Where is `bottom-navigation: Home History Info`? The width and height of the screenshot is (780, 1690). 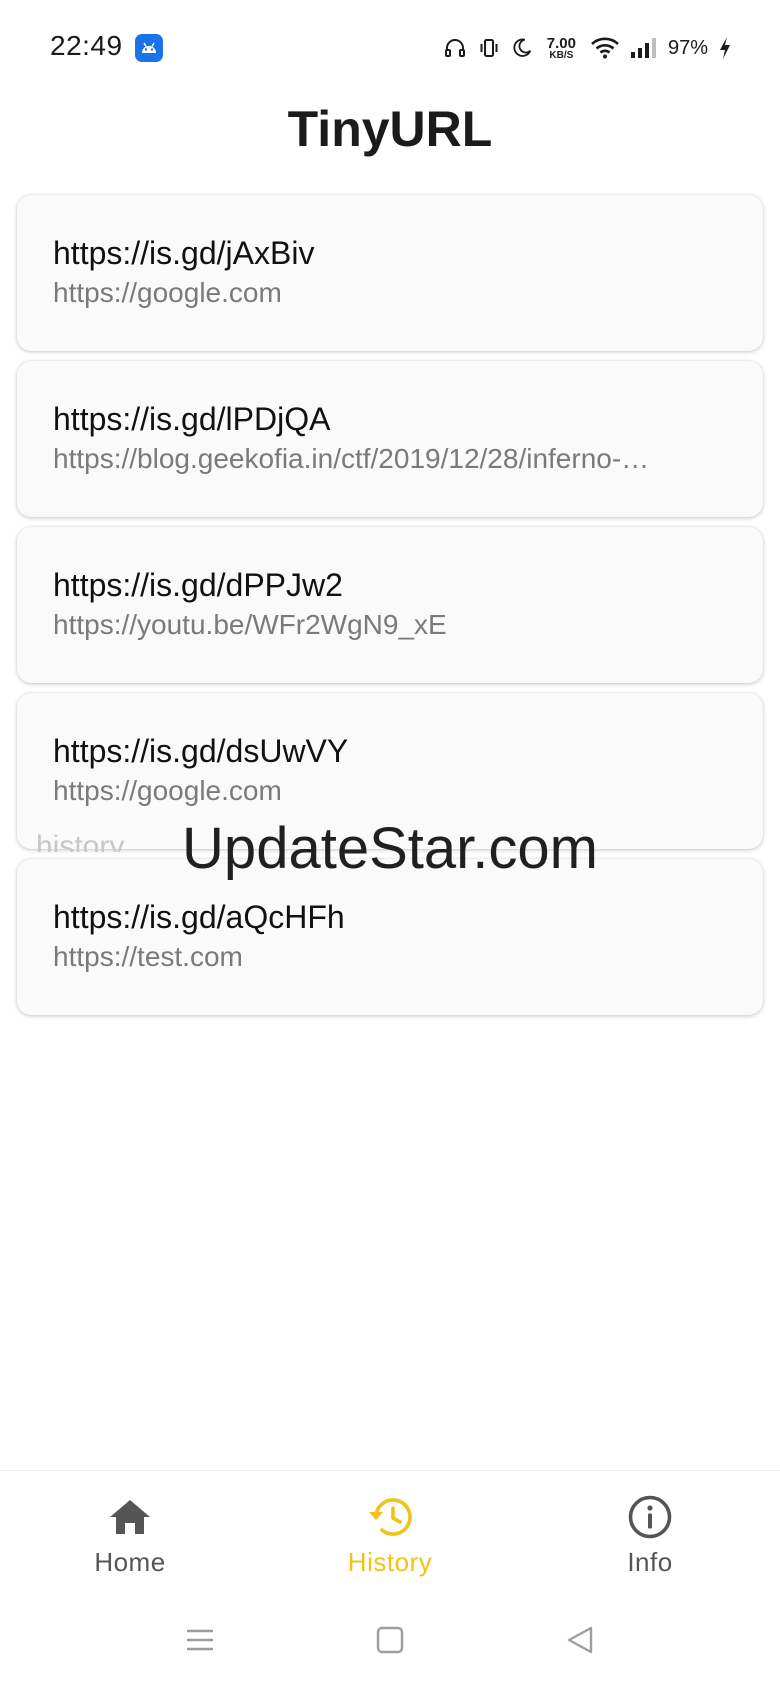 bottom-navigation: Home History Info is located at coordinates (390, 1530).